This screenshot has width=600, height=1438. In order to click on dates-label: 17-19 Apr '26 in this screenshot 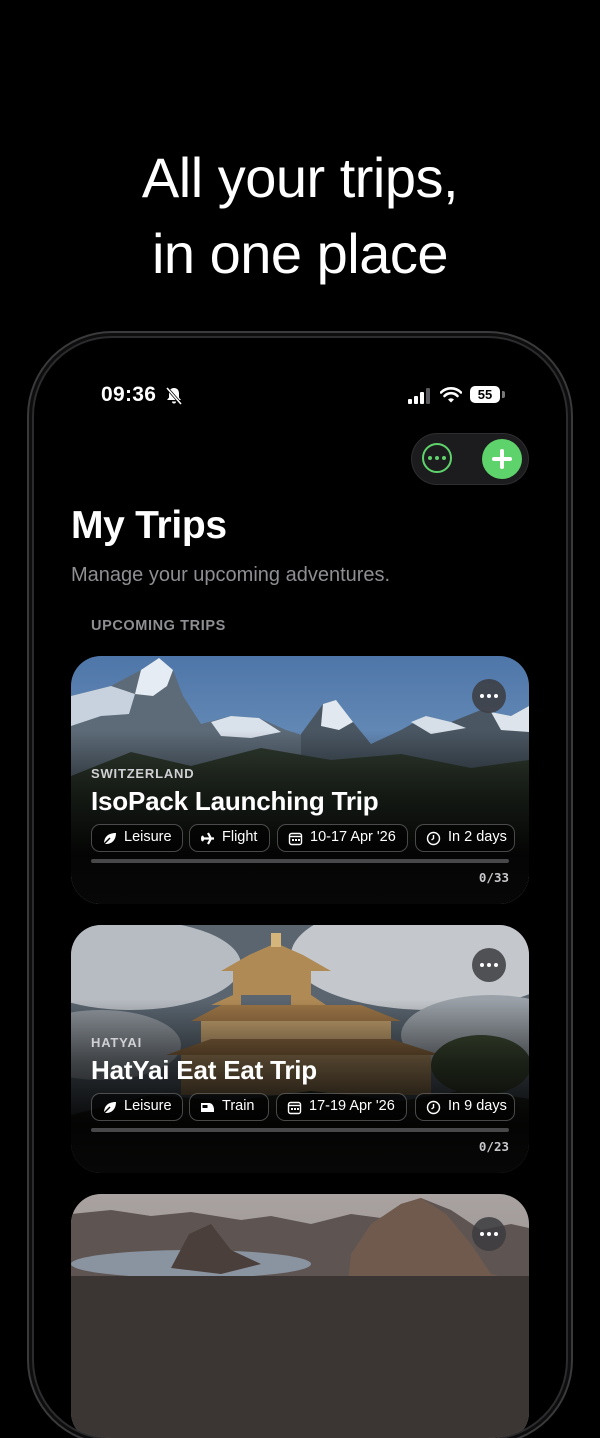, I will do `click(352, 1106)`.